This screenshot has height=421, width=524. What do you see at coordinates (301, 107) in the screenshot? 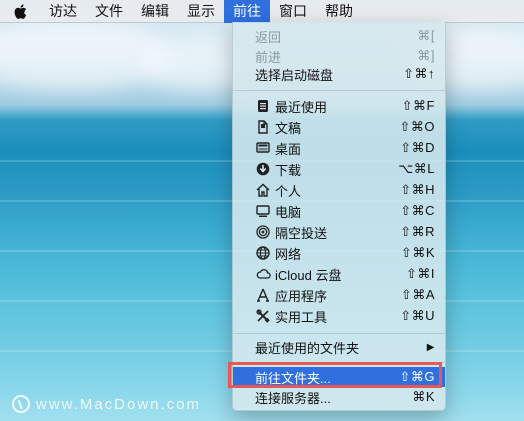
I see `menu-item-label: 最近使用` at bounding box center [301, 107].